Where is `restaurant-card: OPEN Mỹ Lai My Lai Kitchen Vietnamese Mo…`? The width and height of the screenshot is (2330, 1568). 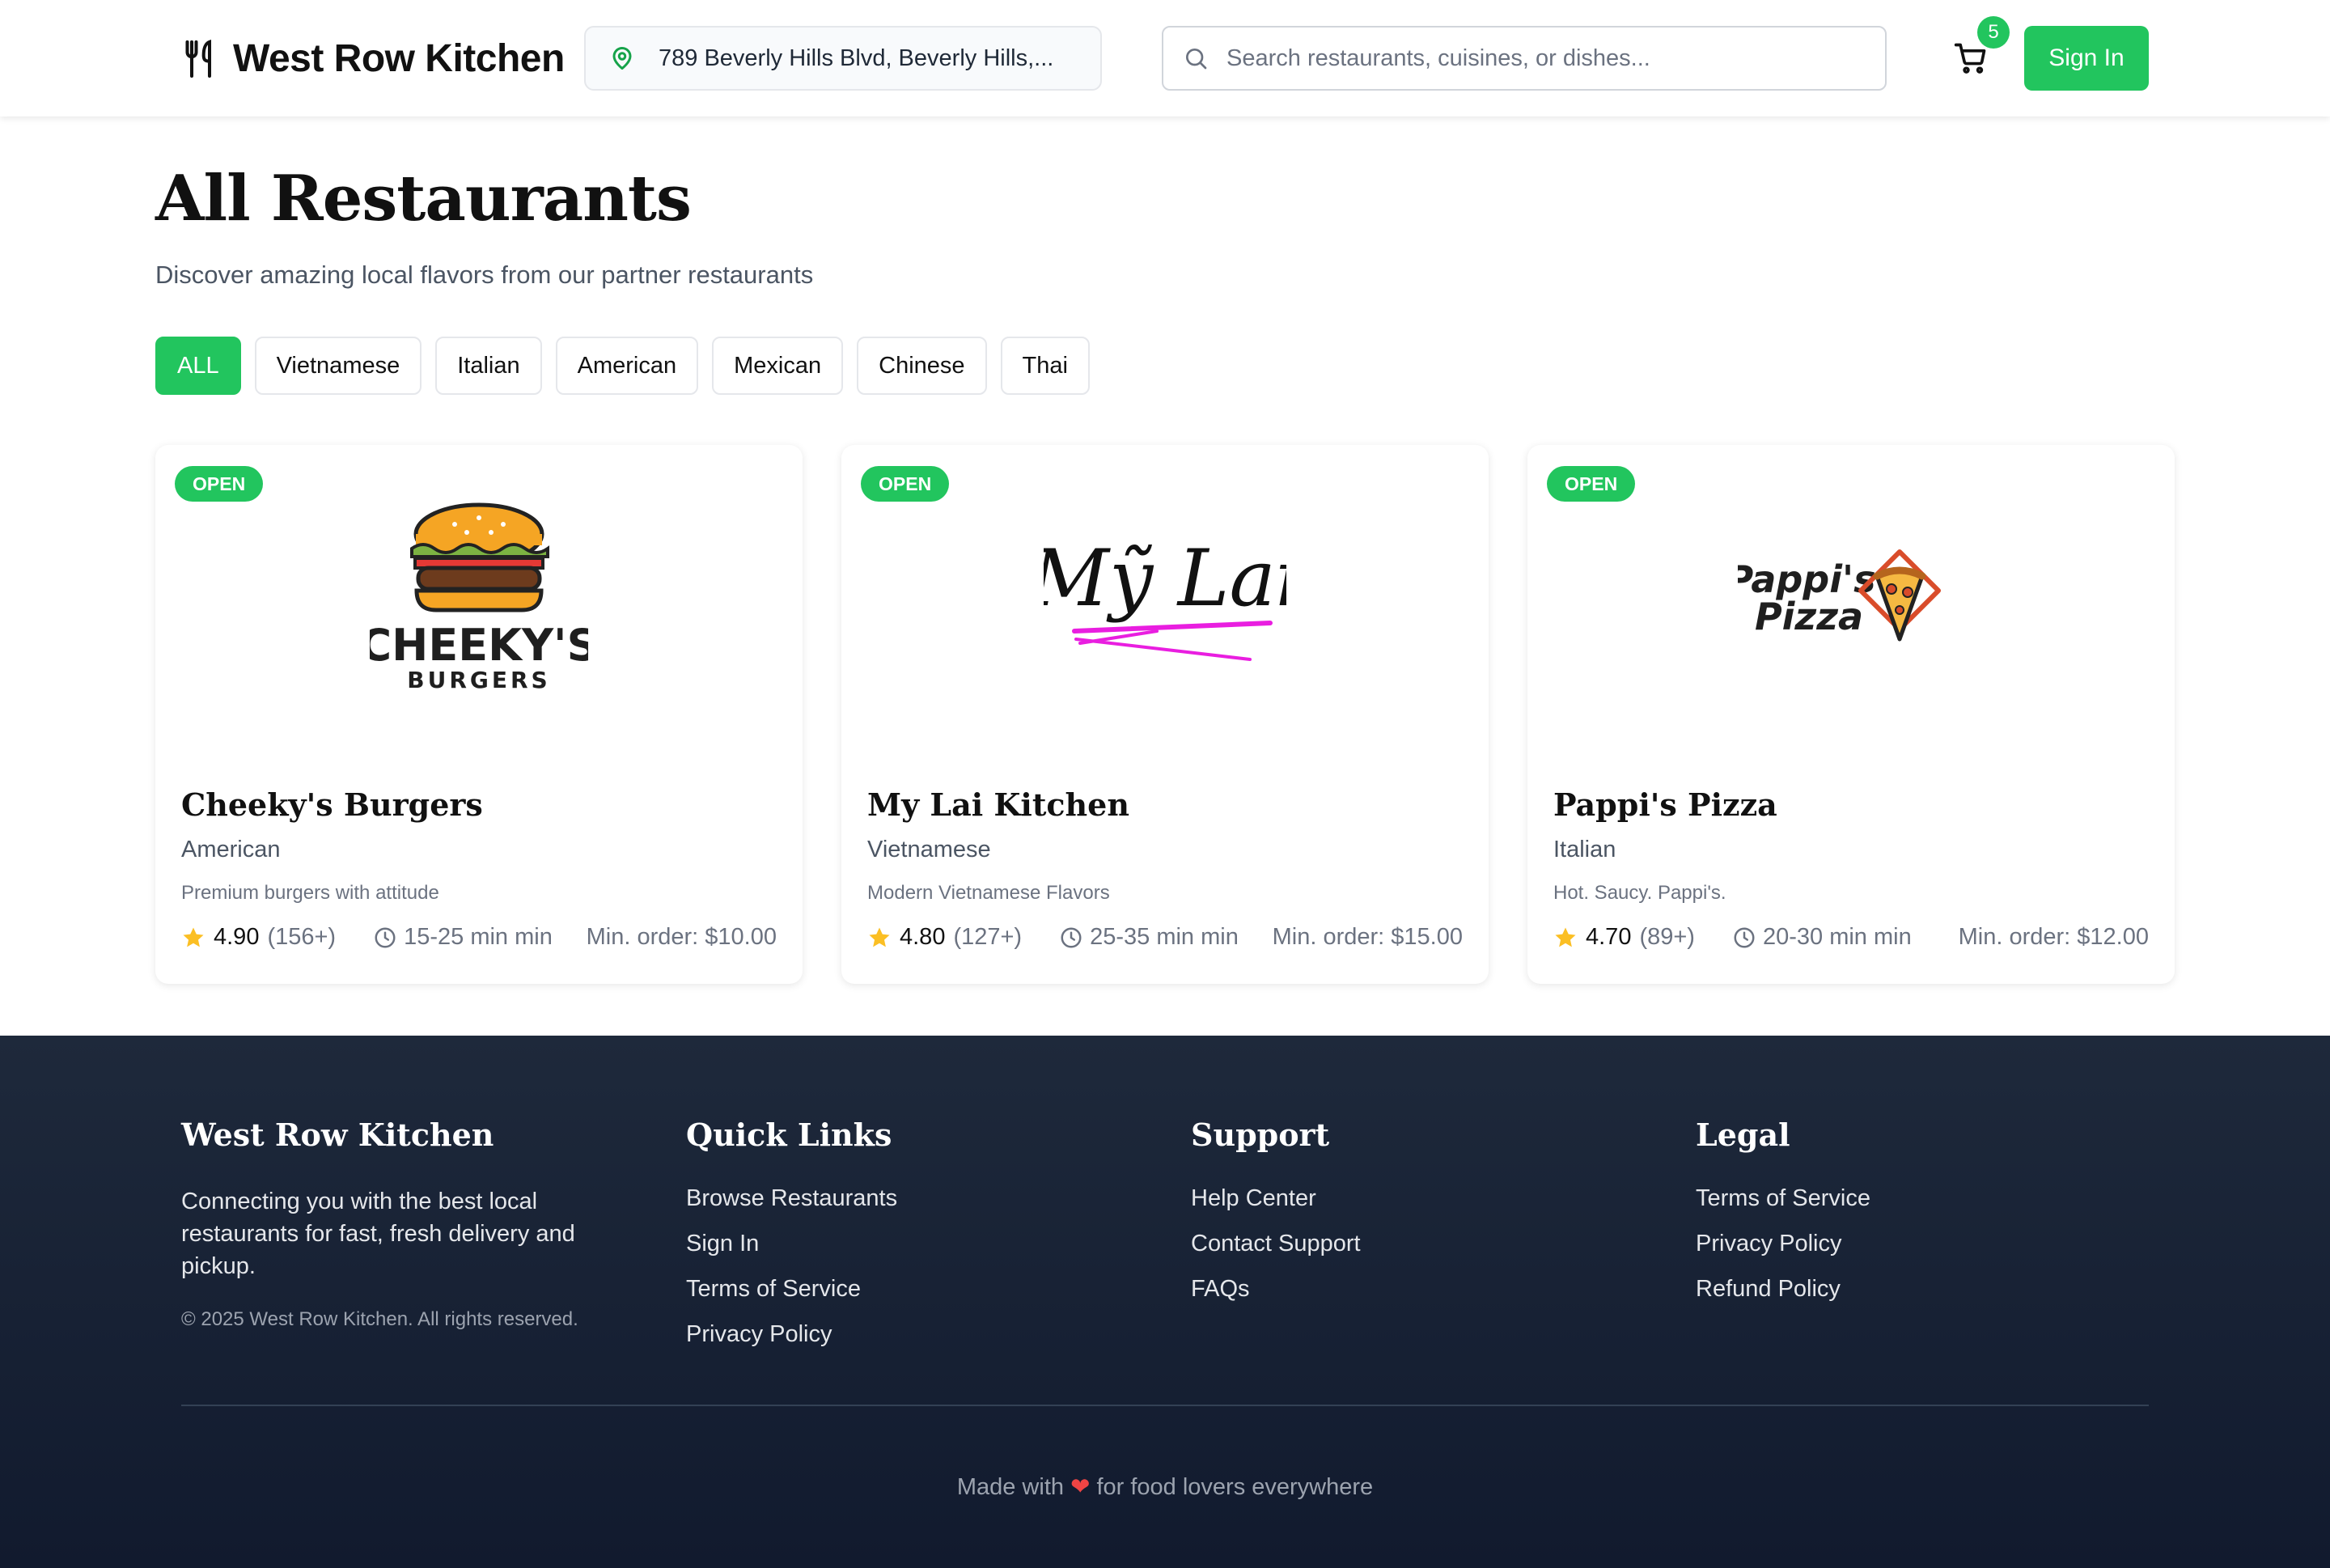
restaurant-card: OPEN Mỹ Lai My Lai Kitchen Vietnamese Mo… is located at coordinates (1165, 715).